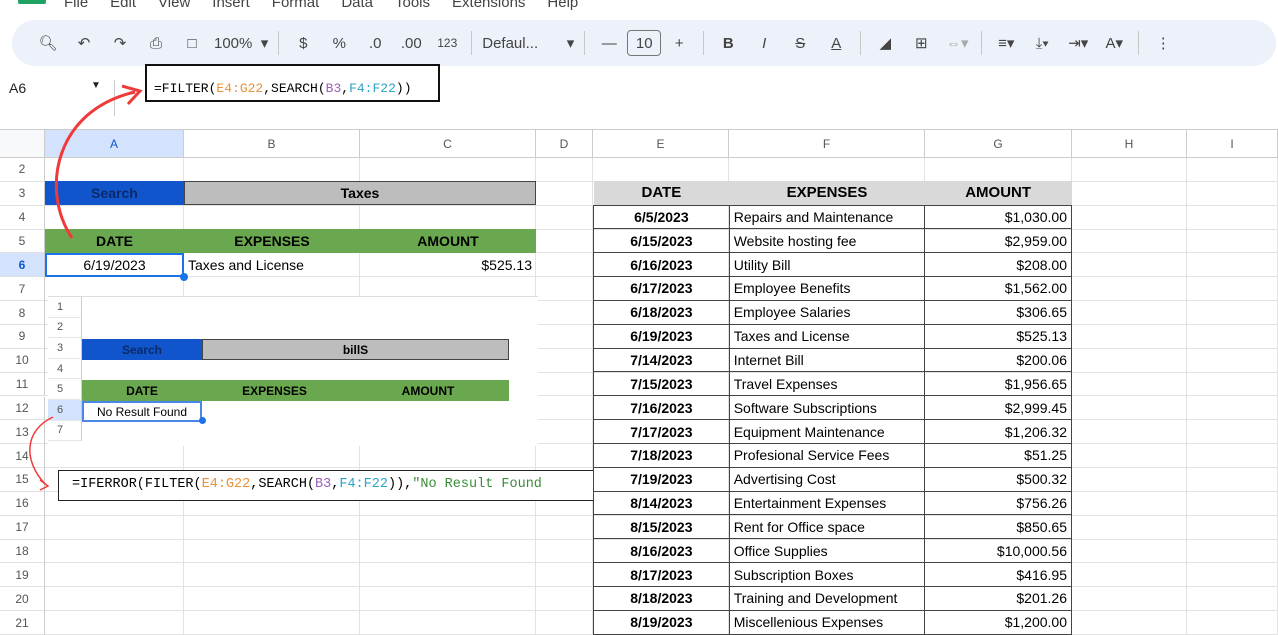 The height and width of the screenshot is (635, 1278). Describe the element at coordinates (661, 455) in the screenshot. I see `cell-date: 7/18/2023` at that location.